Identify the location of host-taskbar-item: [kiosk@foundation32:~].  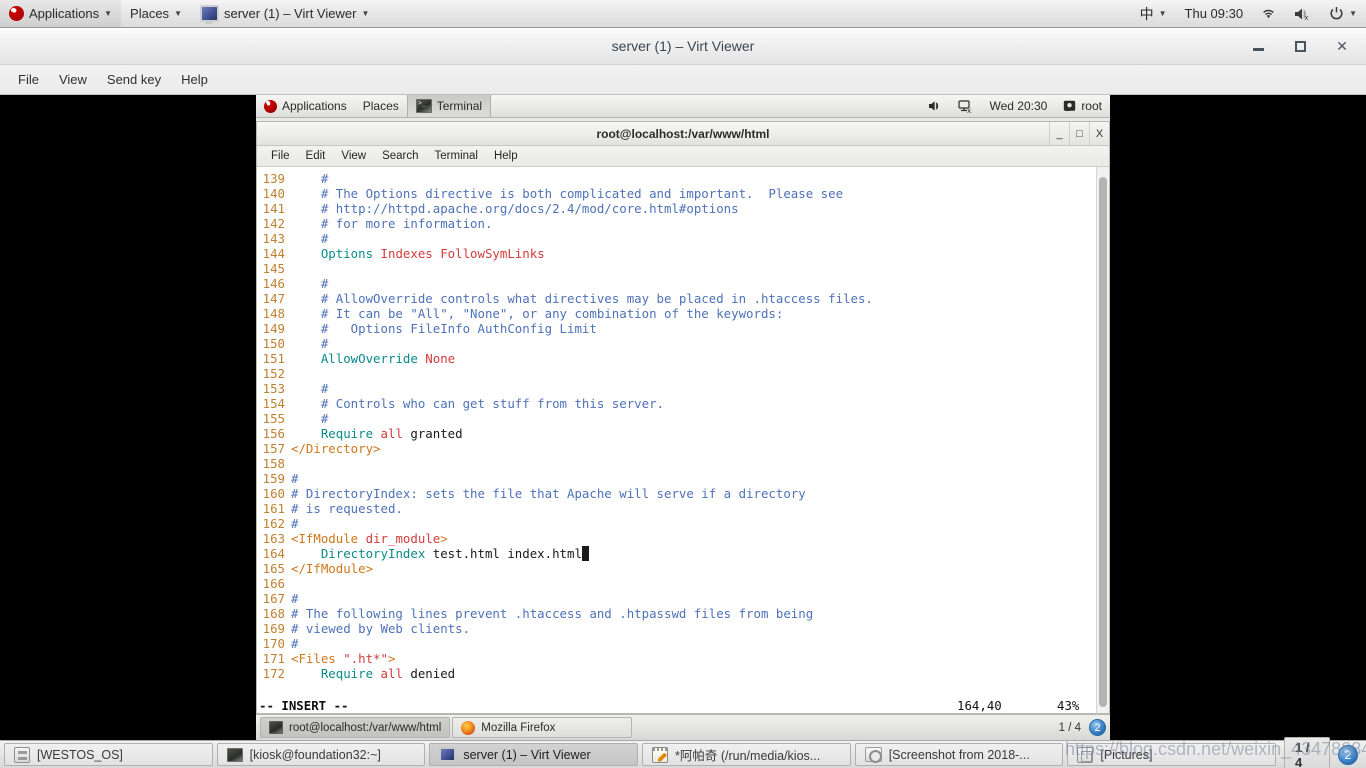
(321, 754).